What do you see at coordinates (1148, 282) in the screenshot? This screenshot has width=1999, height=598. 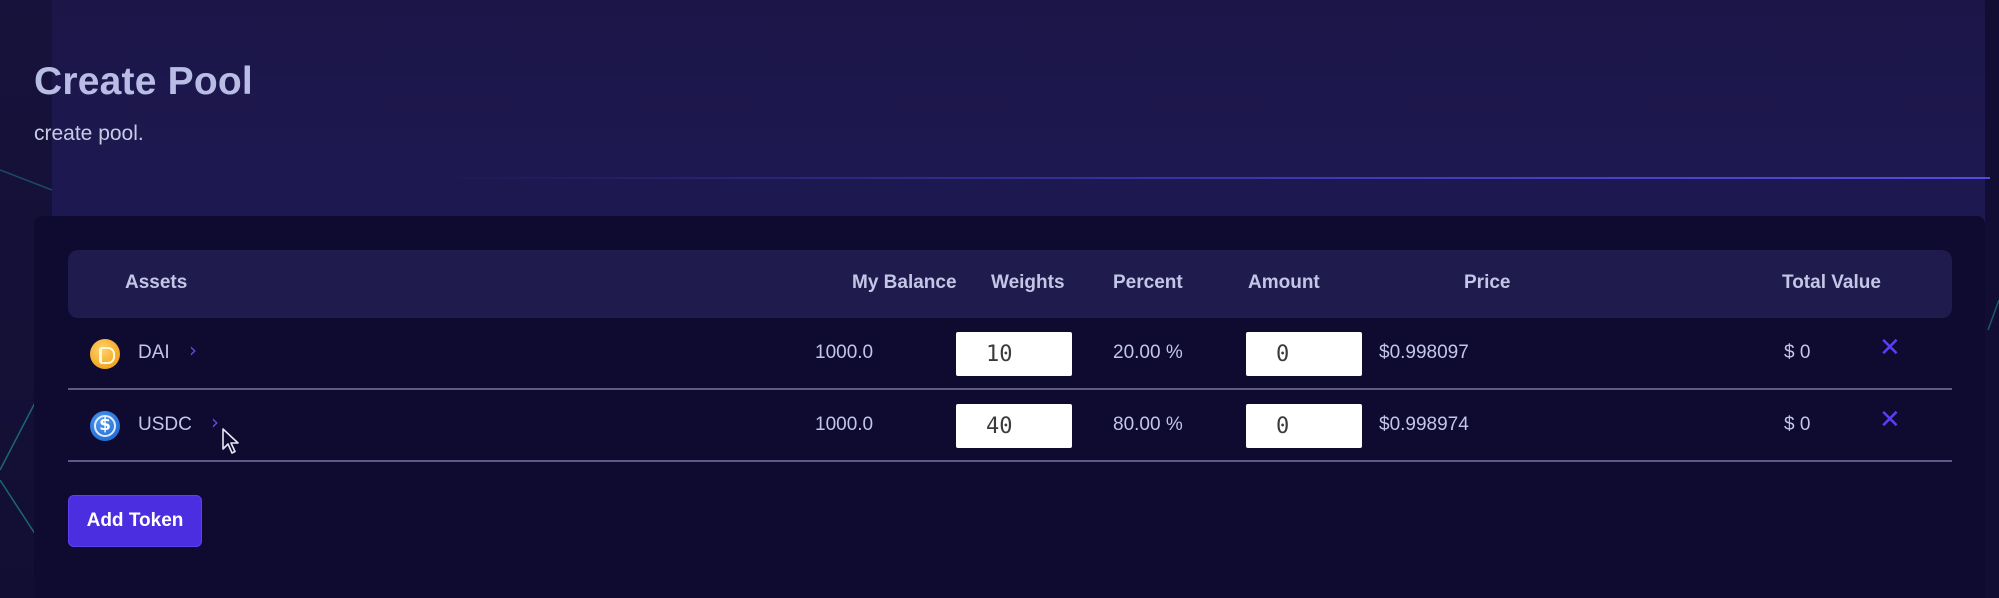 I see `header-percent: Percent` at bounding box center [1148, 282].